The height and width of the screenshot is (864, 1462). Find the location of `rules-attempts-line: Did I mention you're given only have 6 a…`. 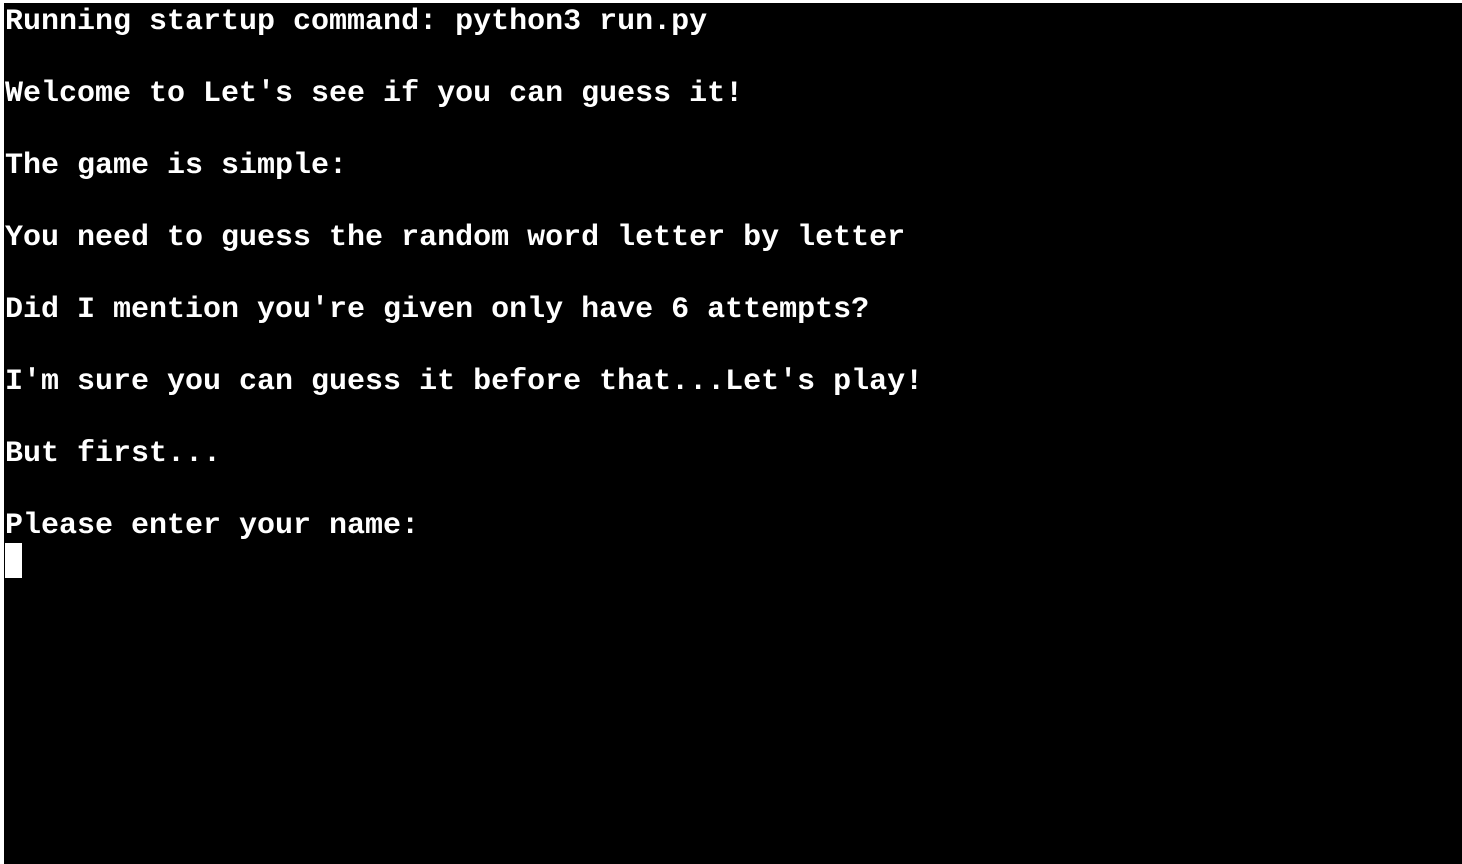

rules-attempts-line: Did I mention you're given only have 6 a… is located at coordinates (437, 310).